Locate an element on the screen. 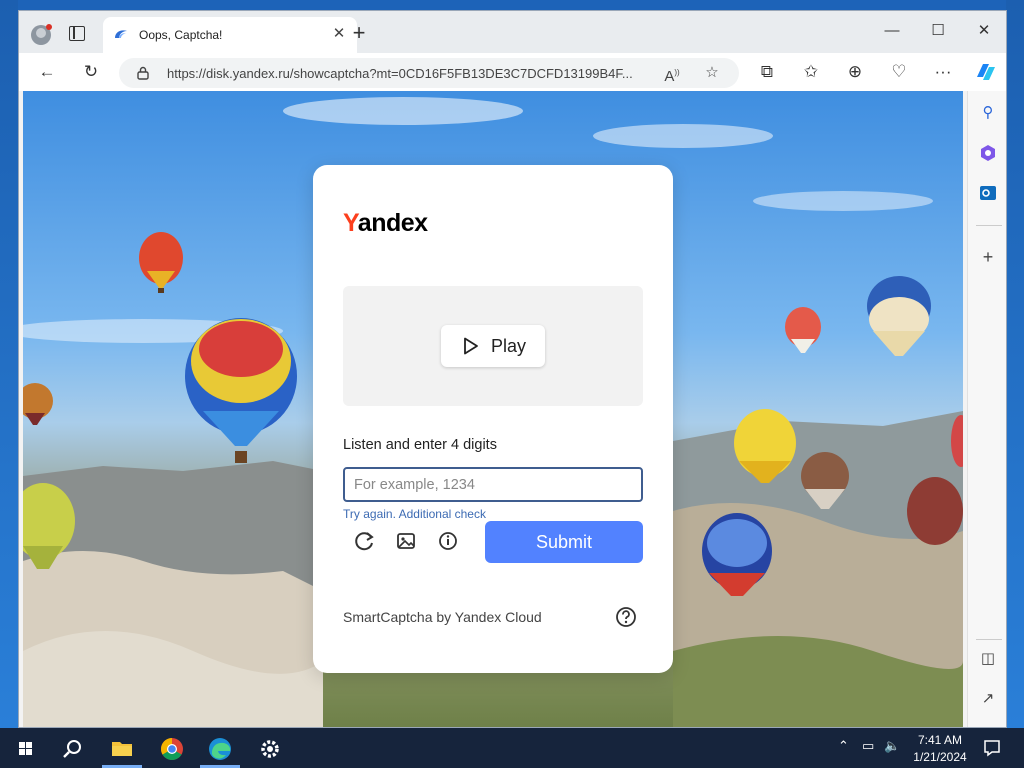 This screenshot has width=1024, height=768. smartcaptcha-footer: SmartCaptcha by Yandex Cloud is located at coordinates (442, 617).